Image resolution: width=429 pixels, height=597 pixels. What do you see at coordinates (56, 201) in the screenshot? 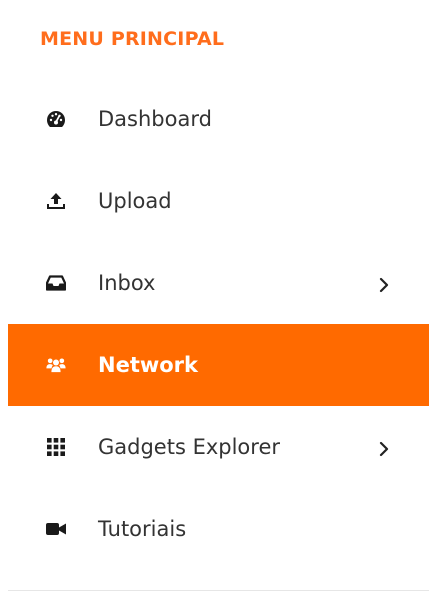
I see `upload-icon` at bounding box center [56, 201].